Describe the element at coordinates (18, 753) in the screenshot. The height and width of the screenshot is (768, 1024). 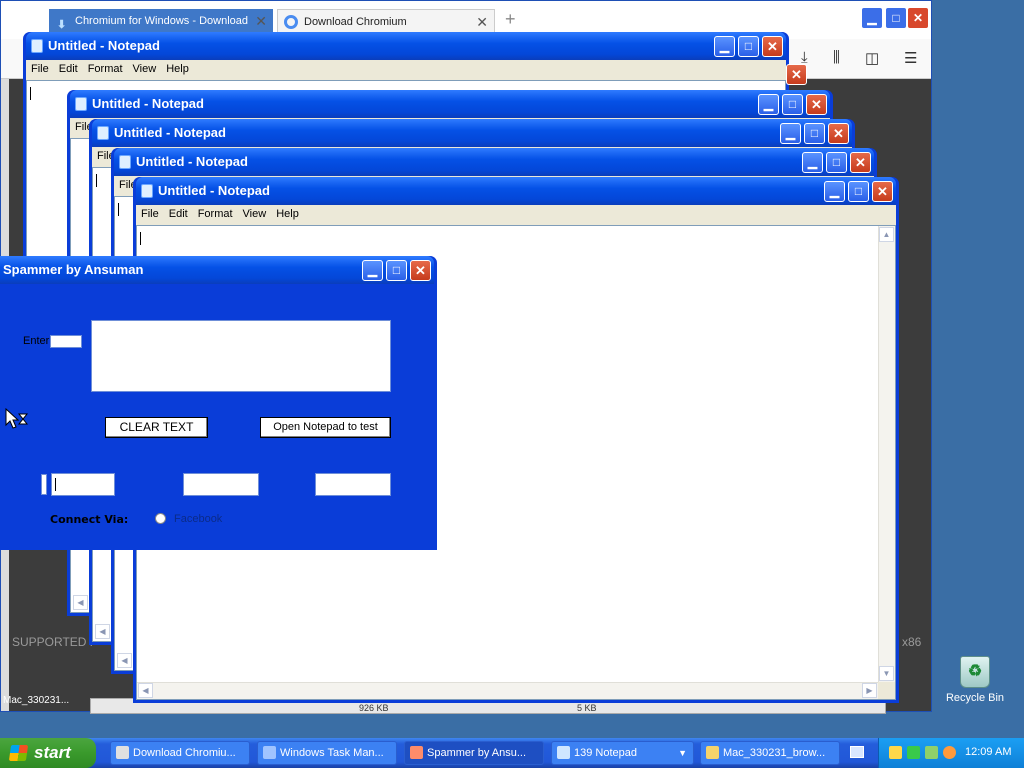
I see `windows-logo-icon` at that location.